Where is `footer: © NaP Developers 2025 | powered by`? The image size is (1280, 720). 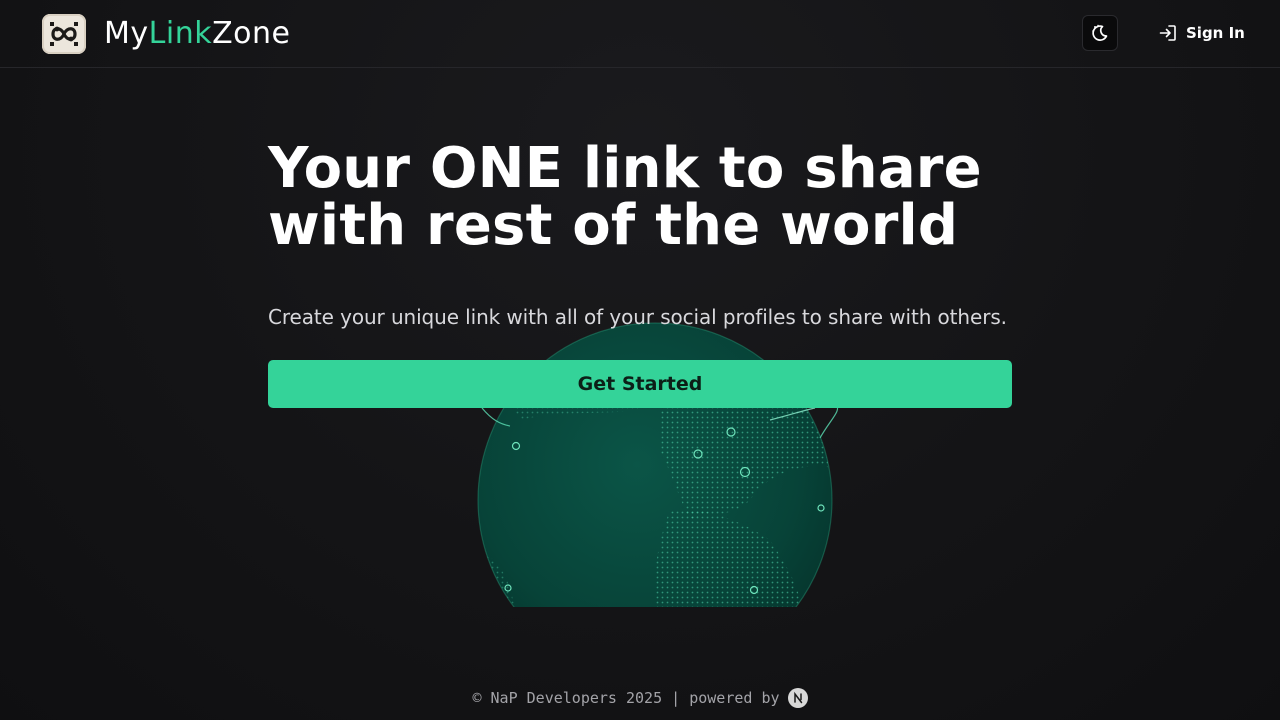
footer: © NaP Developers 2025 | powered by is located at coordinates (640, 698).